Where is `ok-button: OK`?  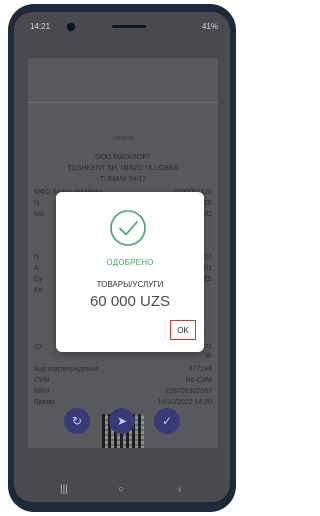 ok-button: OK is located at coordinates (183, 330).